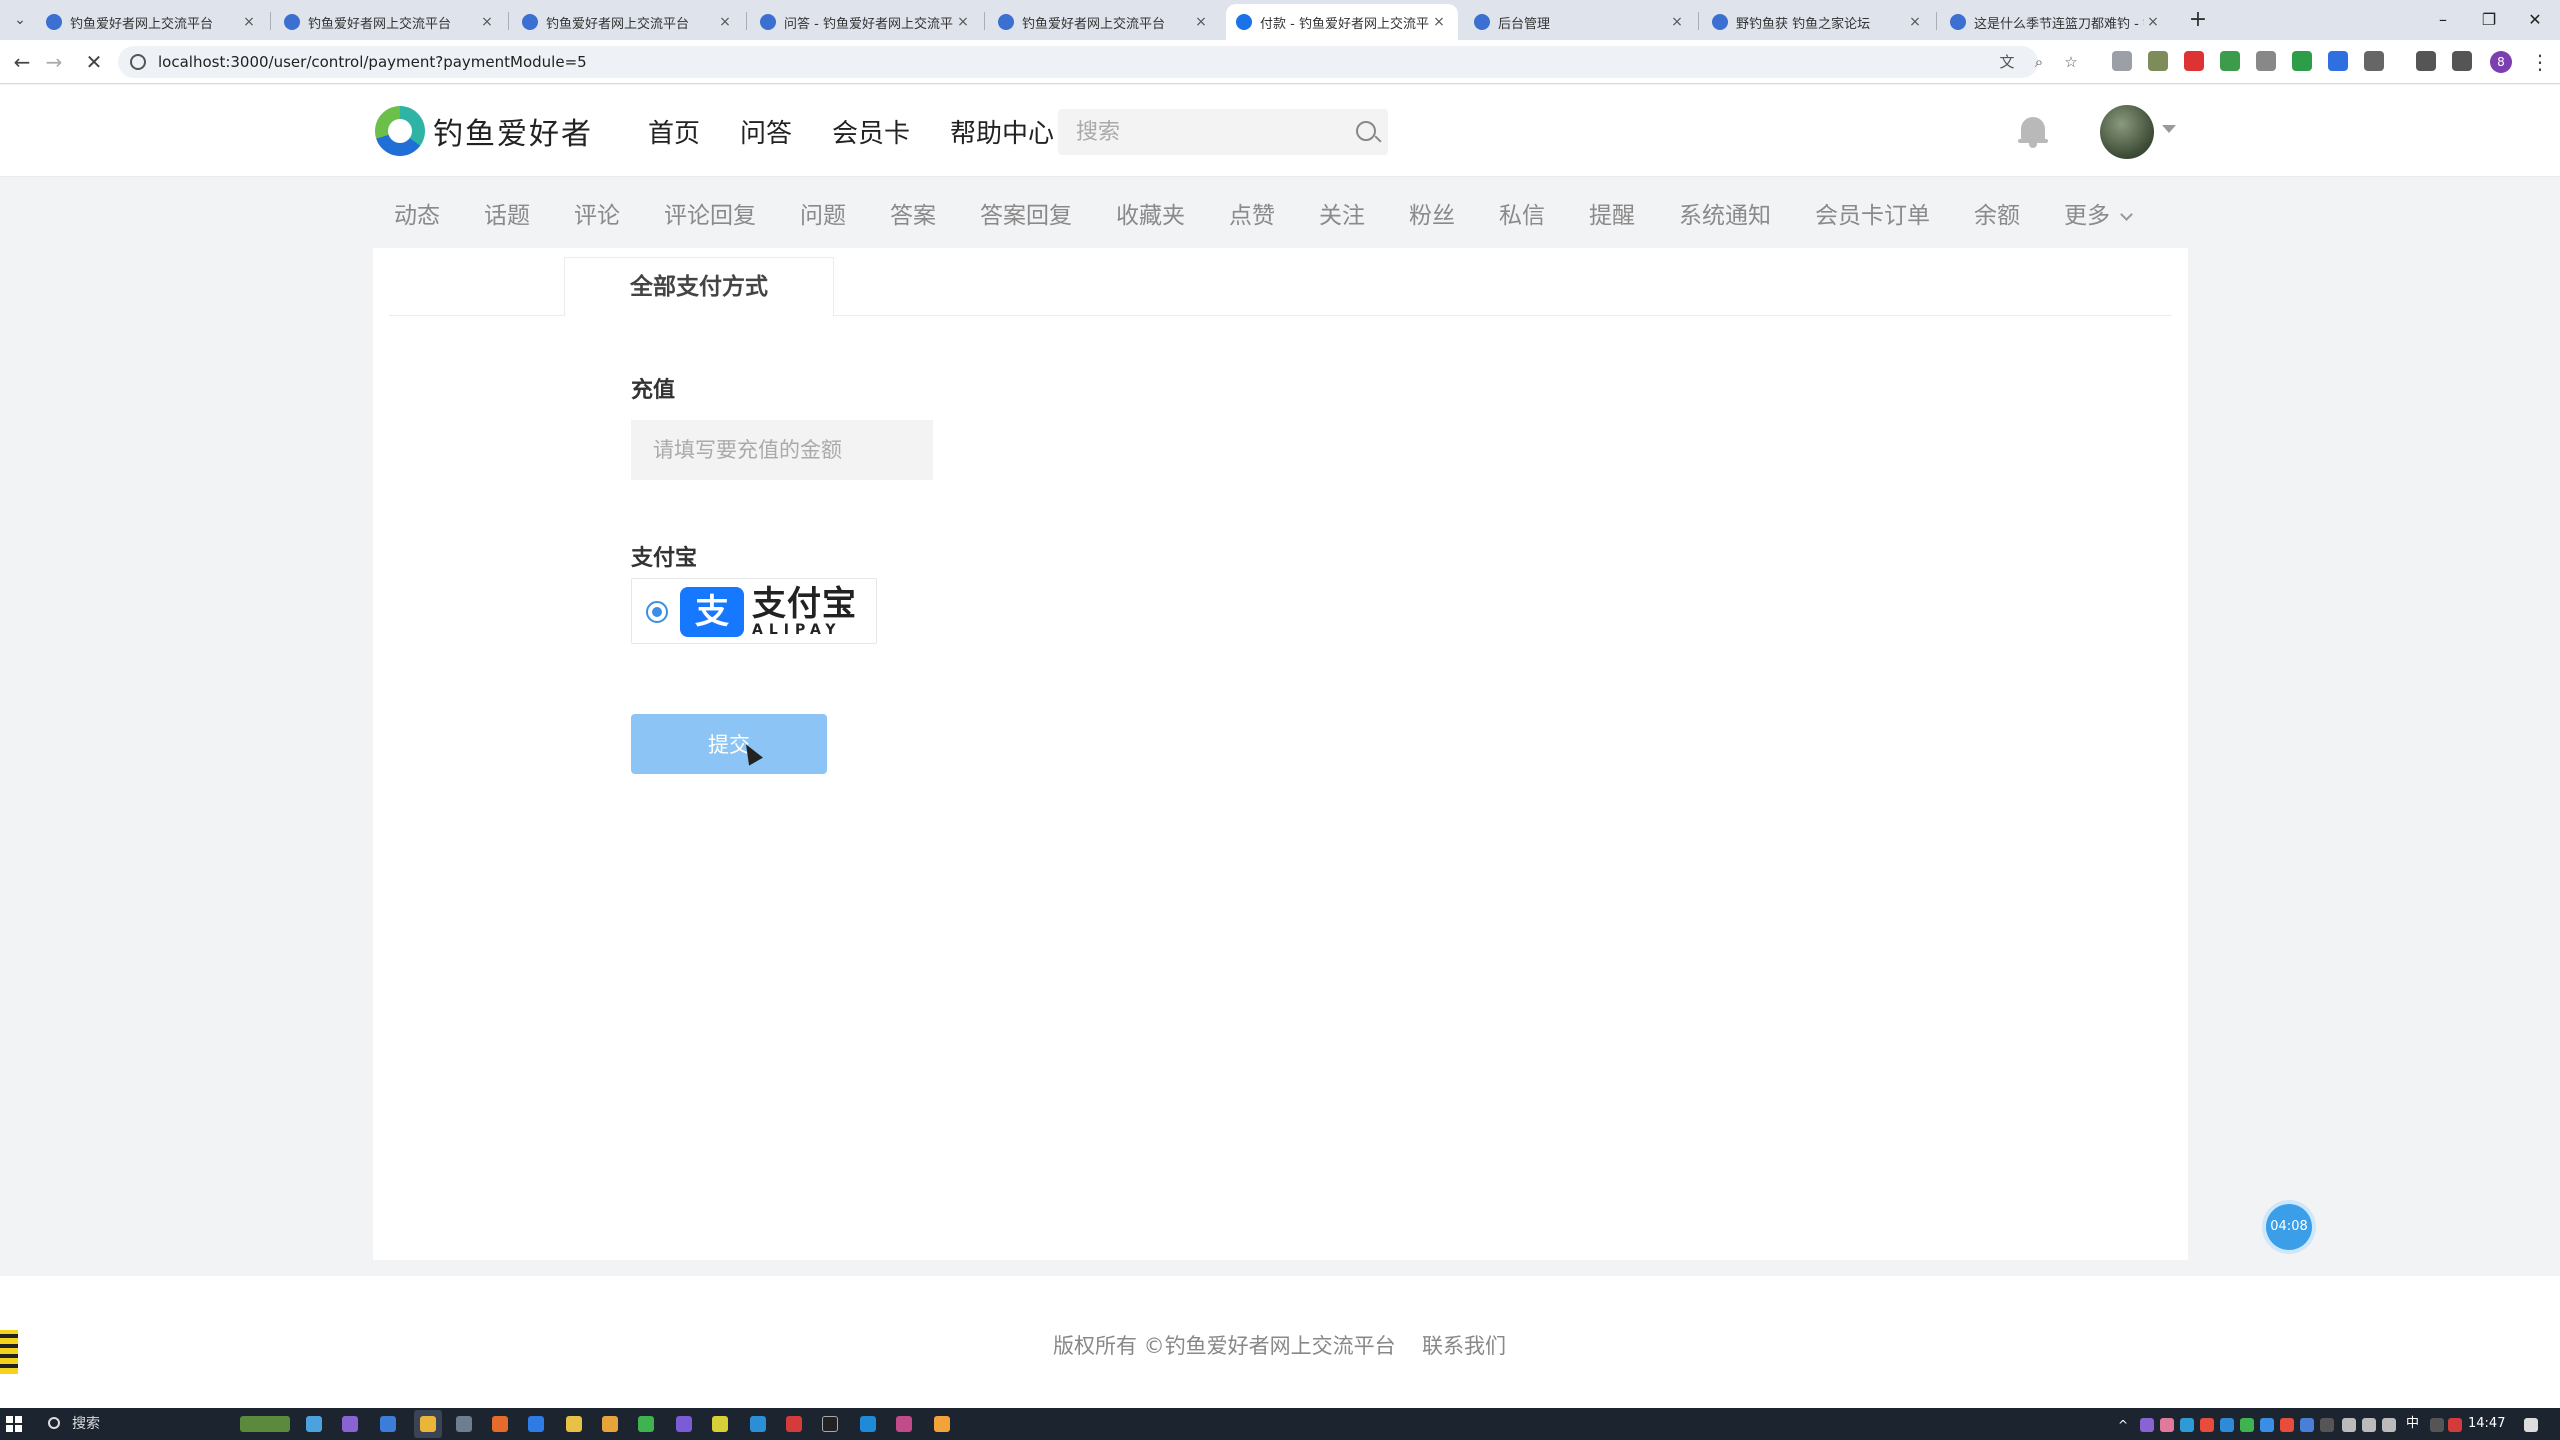 This screenshot has height=1440, width=2560. Describe the element at coordinates (1612, 213) in the screenshot. I see `subnav-item-reminders: 提醒` at that location.